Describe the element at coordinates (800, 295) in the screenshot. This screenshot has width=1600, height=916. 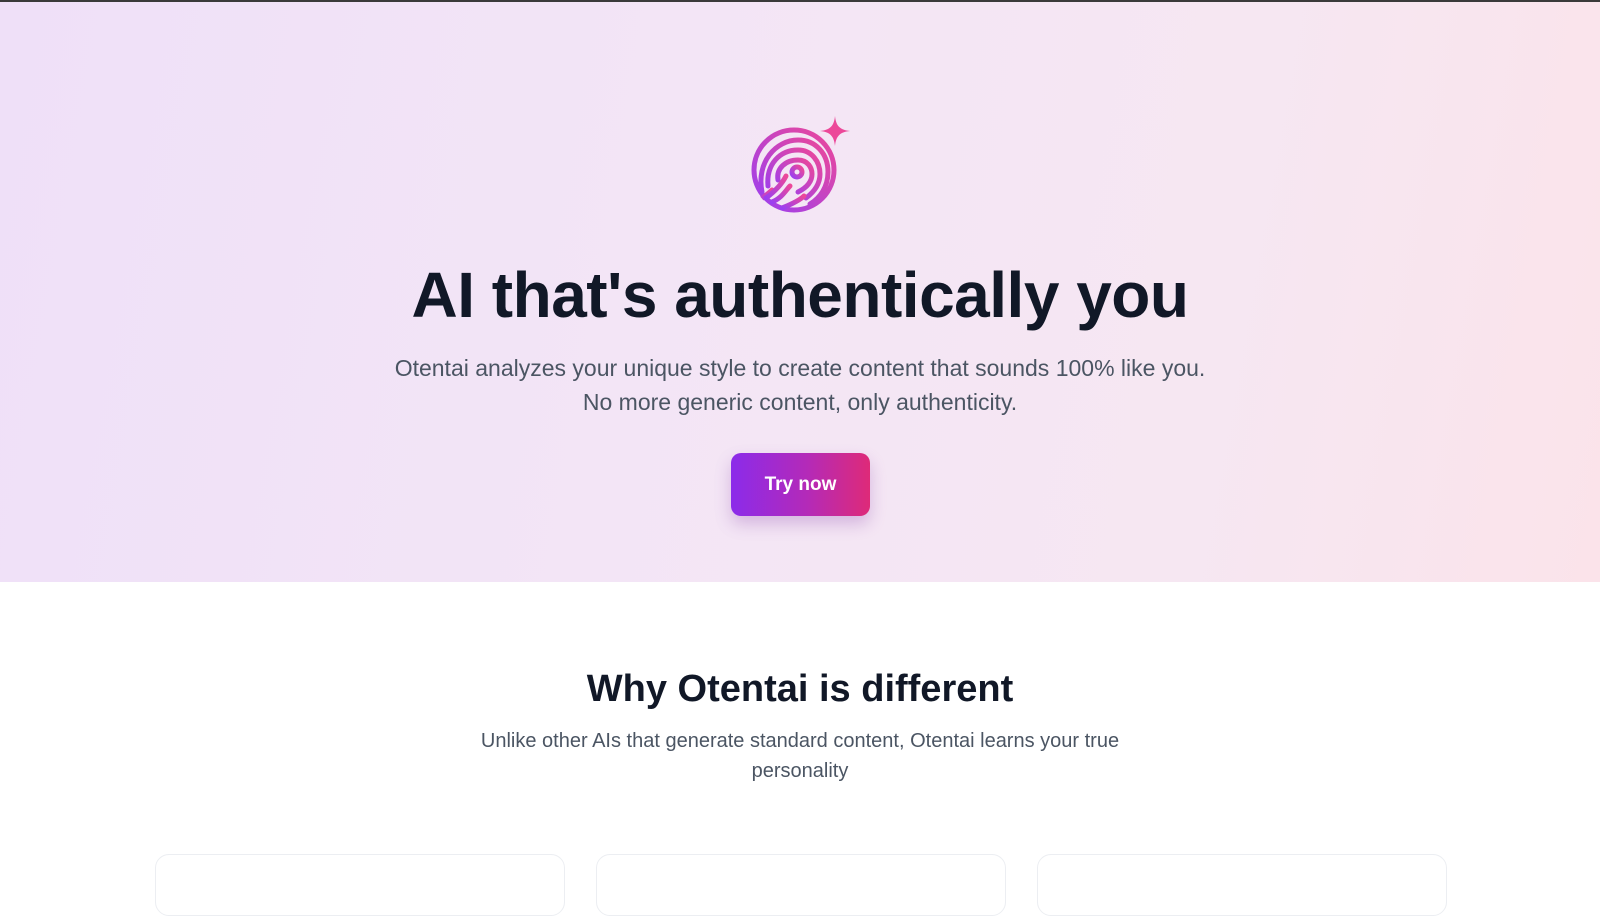
I see `hero-title: AI that's authentically you` at that location.